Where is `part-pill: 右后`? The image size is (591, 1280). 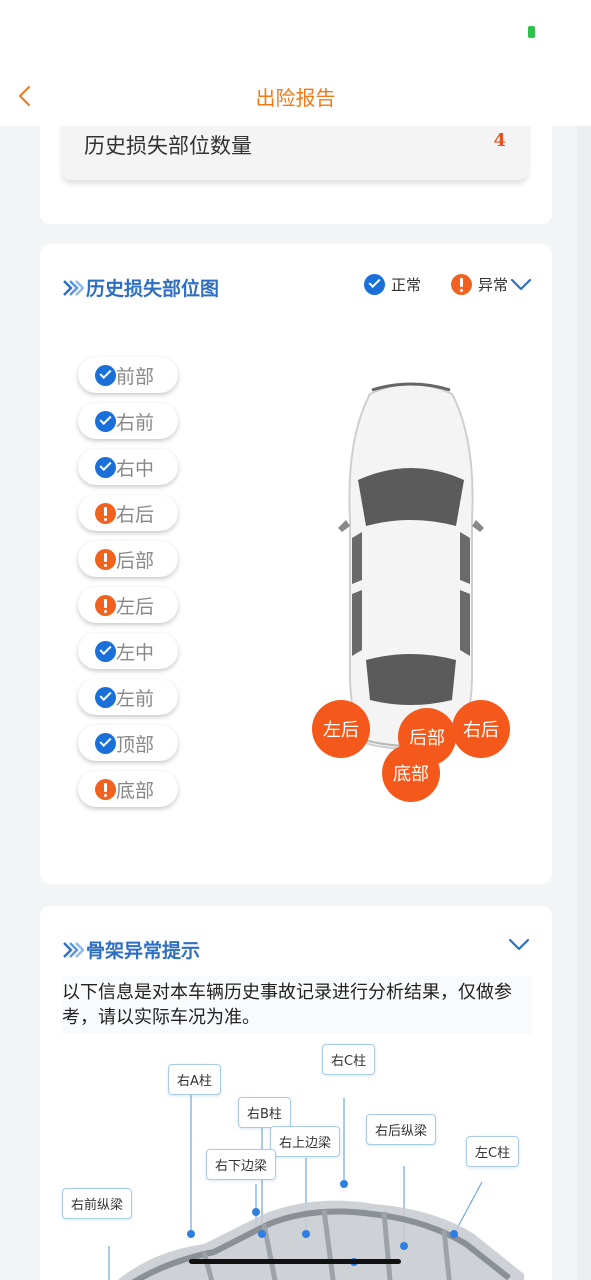 part-pill: 右后 is located at coordinates (128, 513).